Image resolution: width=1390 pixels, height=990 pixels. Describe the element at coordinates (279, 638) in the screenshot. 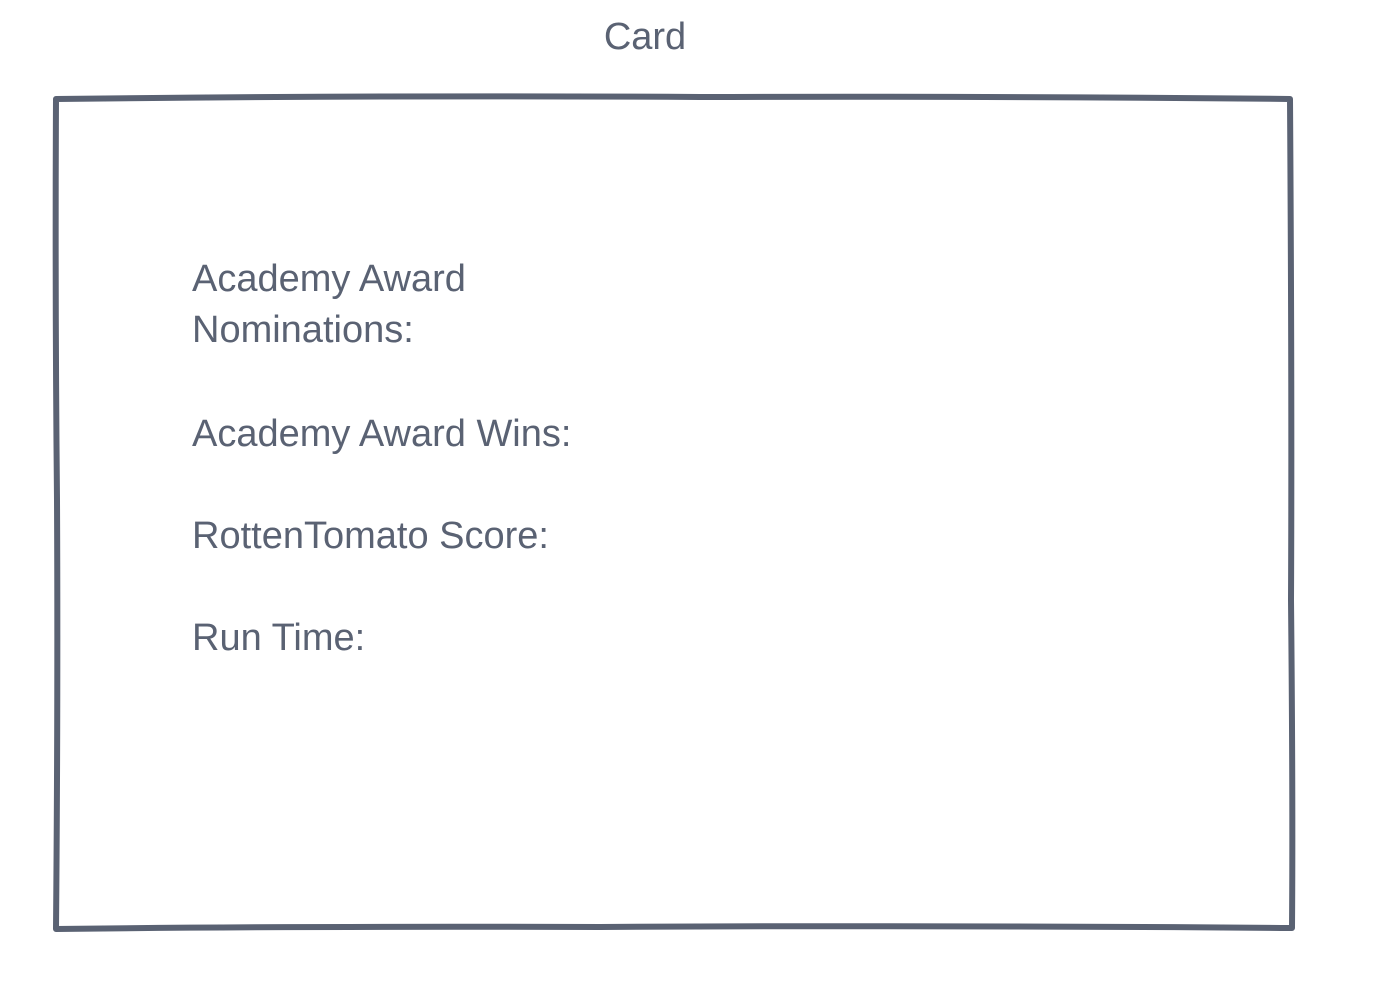

I see `field-run-time: Run Time:` at that location.